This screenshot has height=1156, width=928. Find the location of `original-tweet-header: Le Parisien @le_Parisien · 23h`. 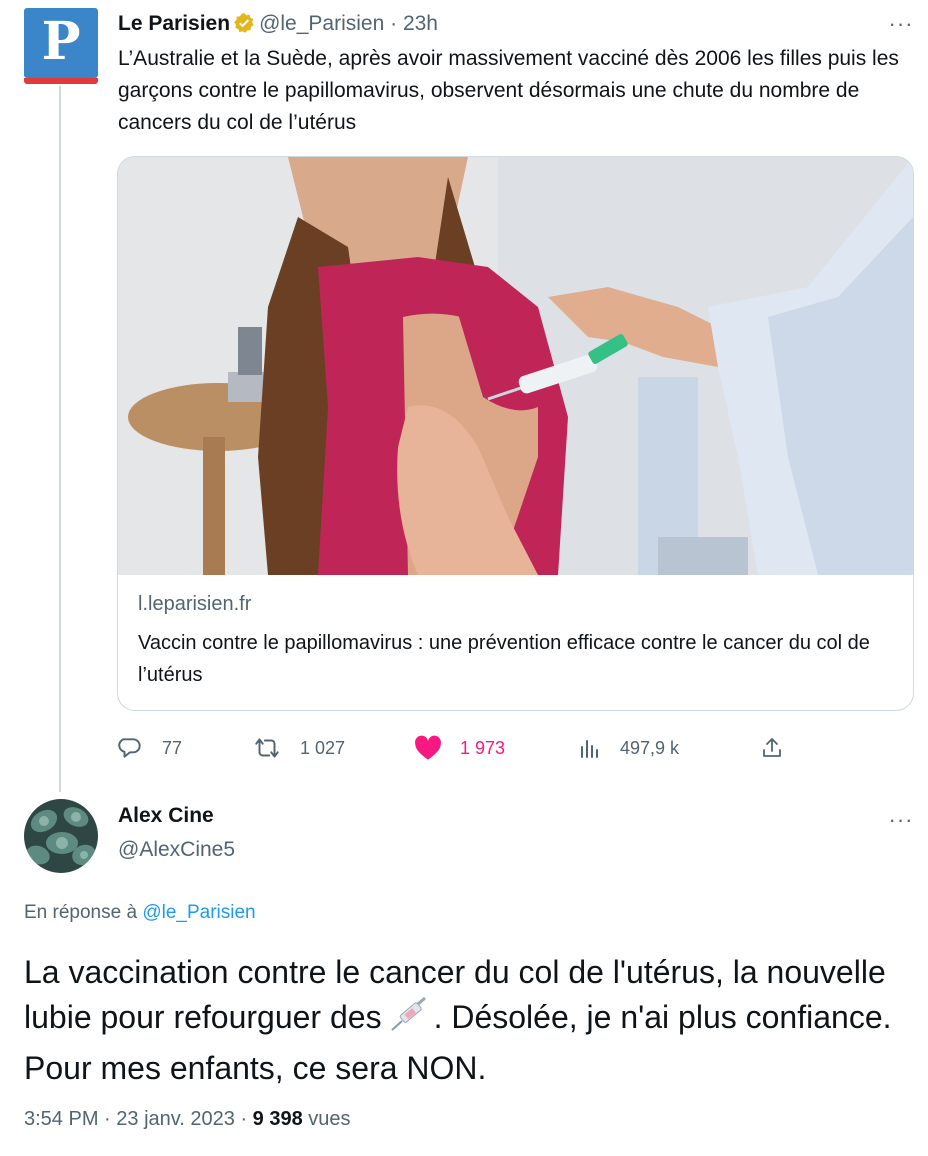

original-tweet-header: Le Parisien @le_Parisien · 23h is located at coordinates (278, 26).